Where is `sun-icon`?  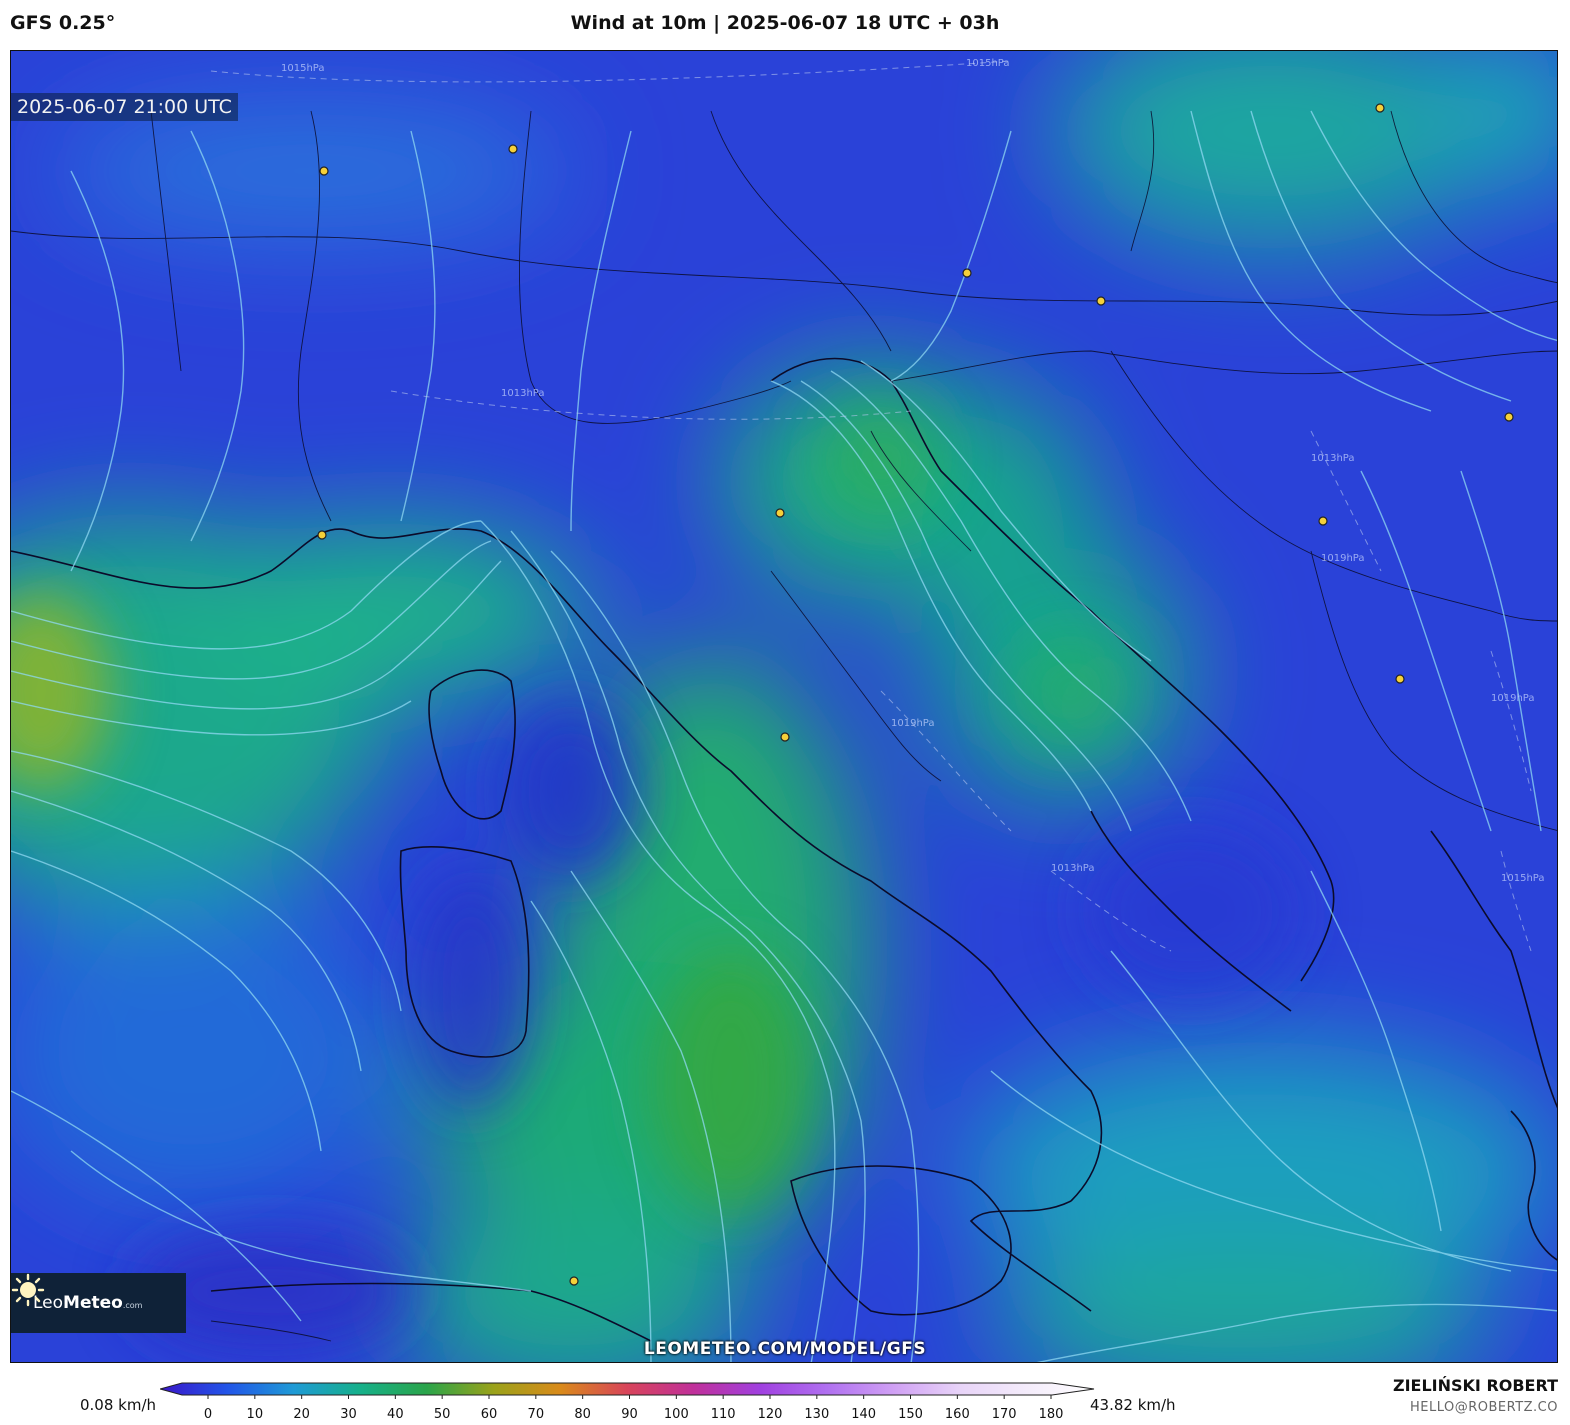 sun-icon is located at coordinates (28, 1290).